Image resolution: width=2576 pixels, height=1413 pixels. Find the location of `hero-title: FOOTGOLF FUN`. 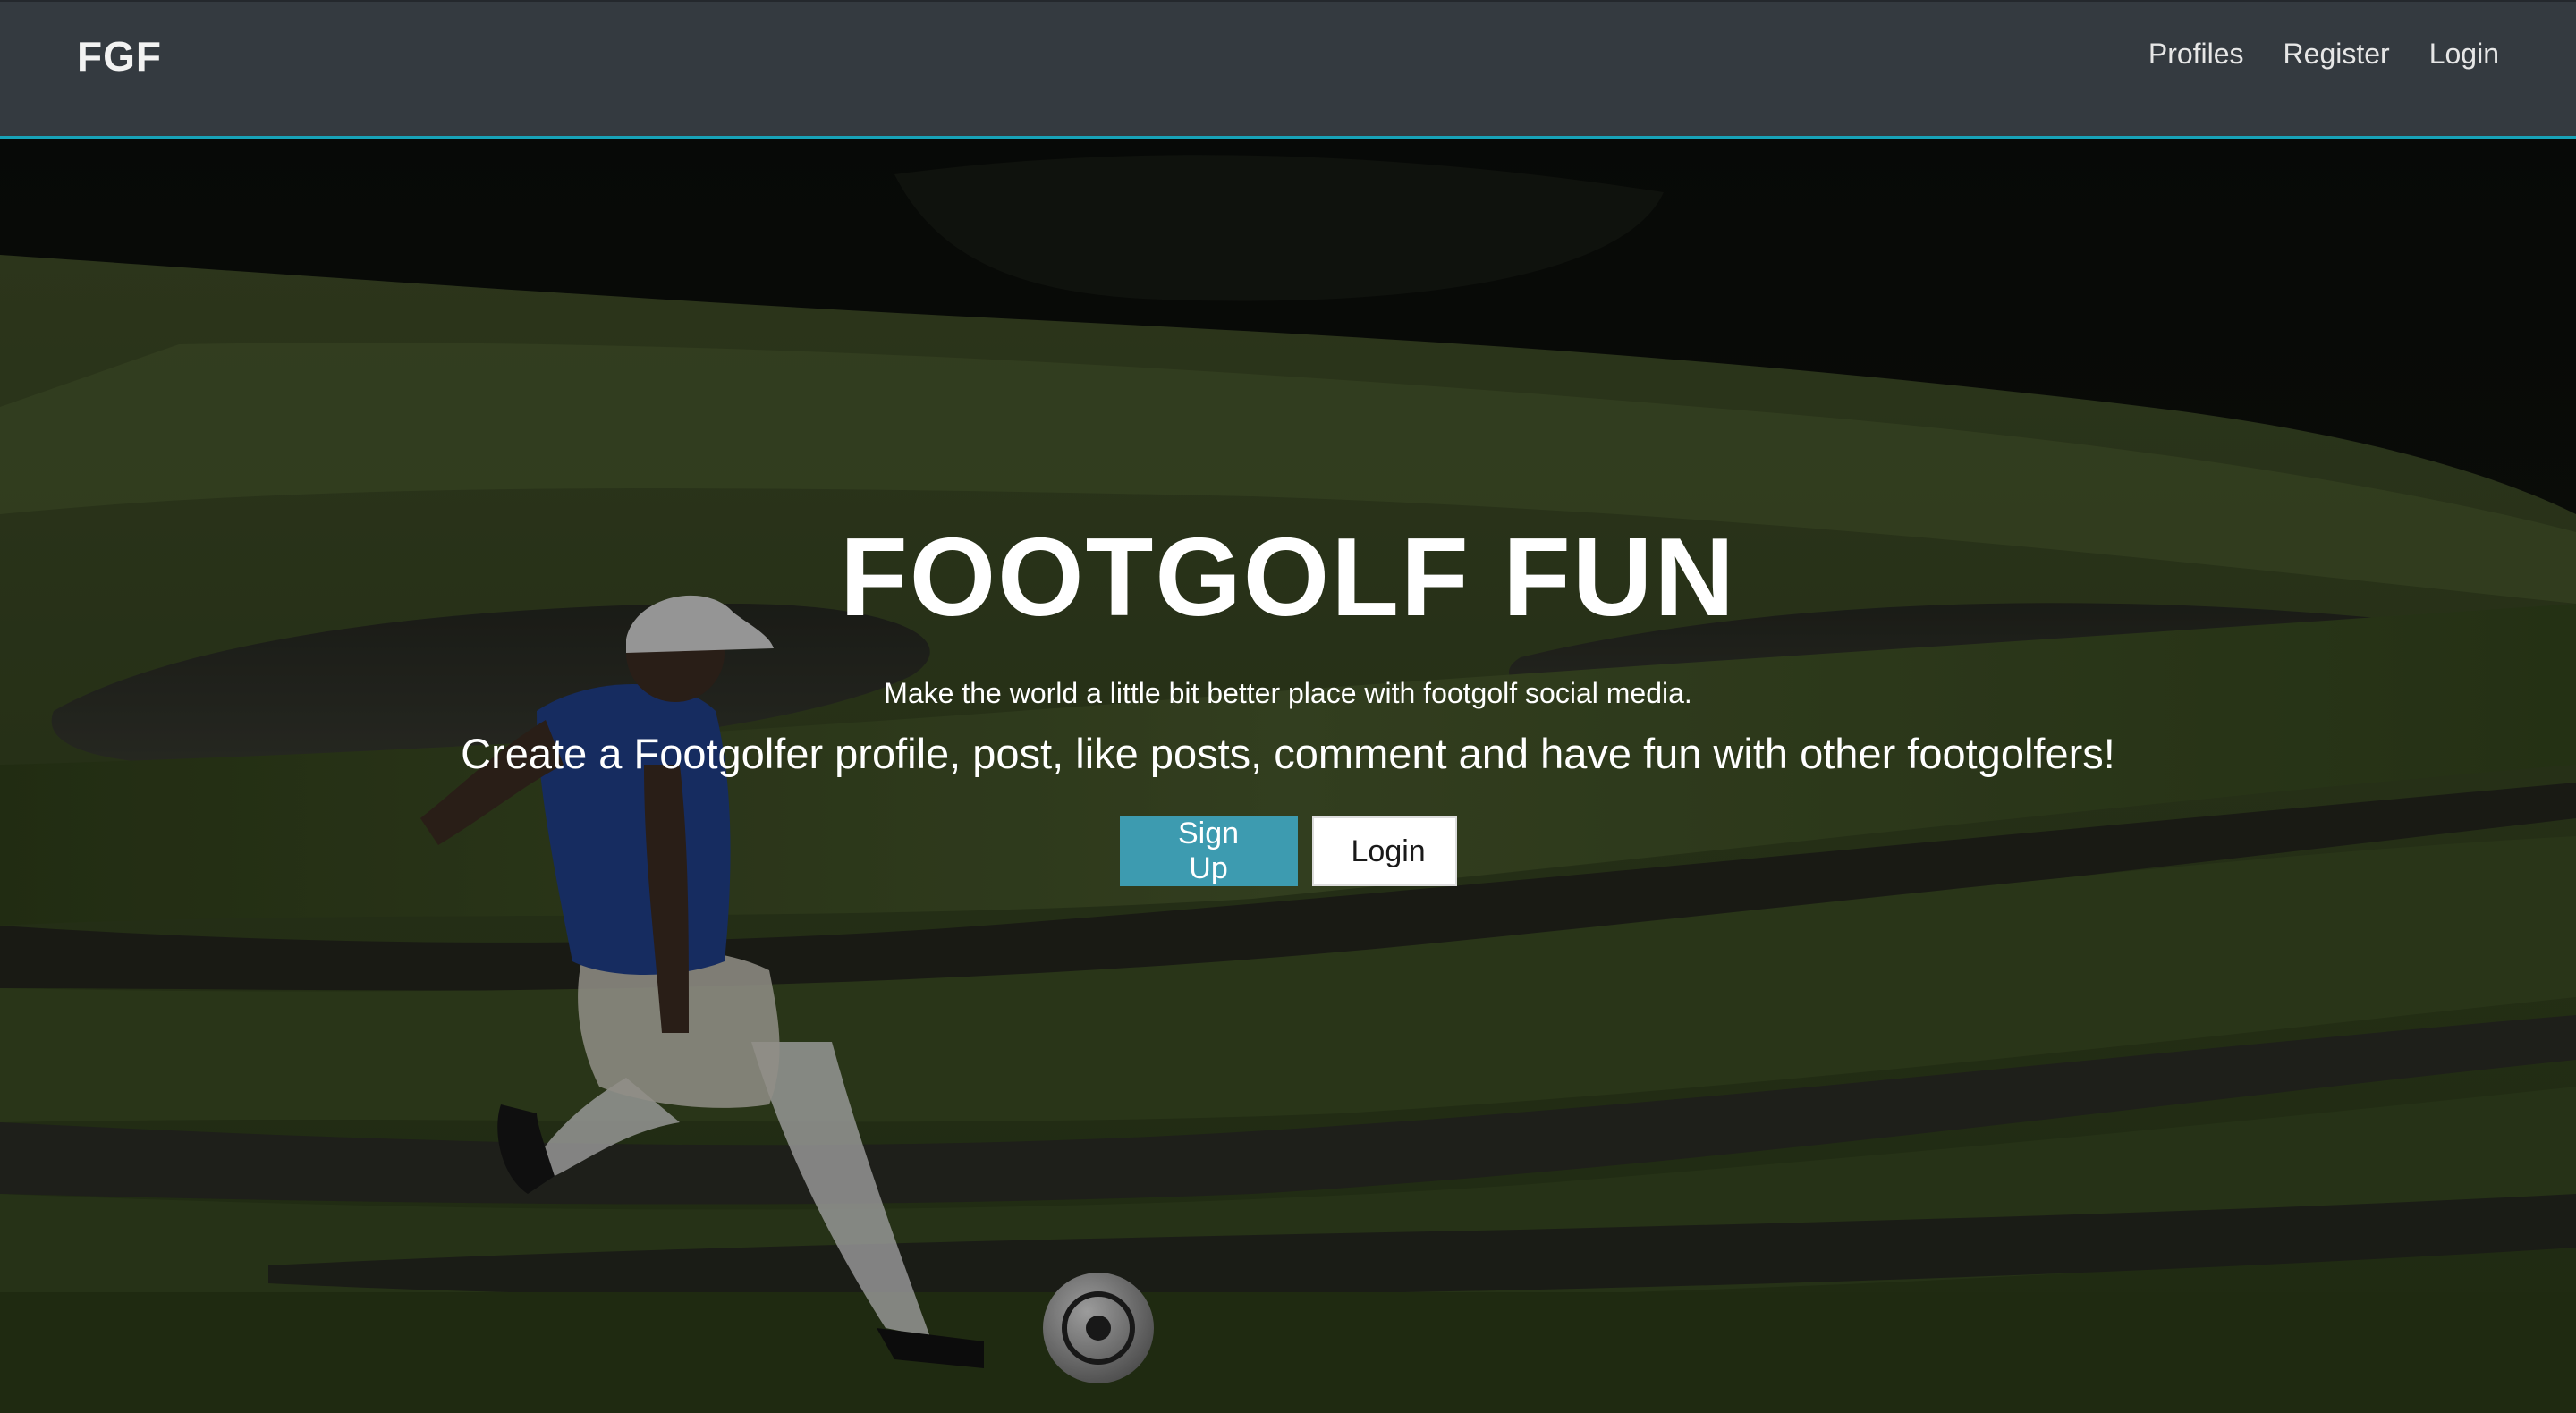

hero-title: FOOTGOLF FUN is located at coordinates (1288, 577).